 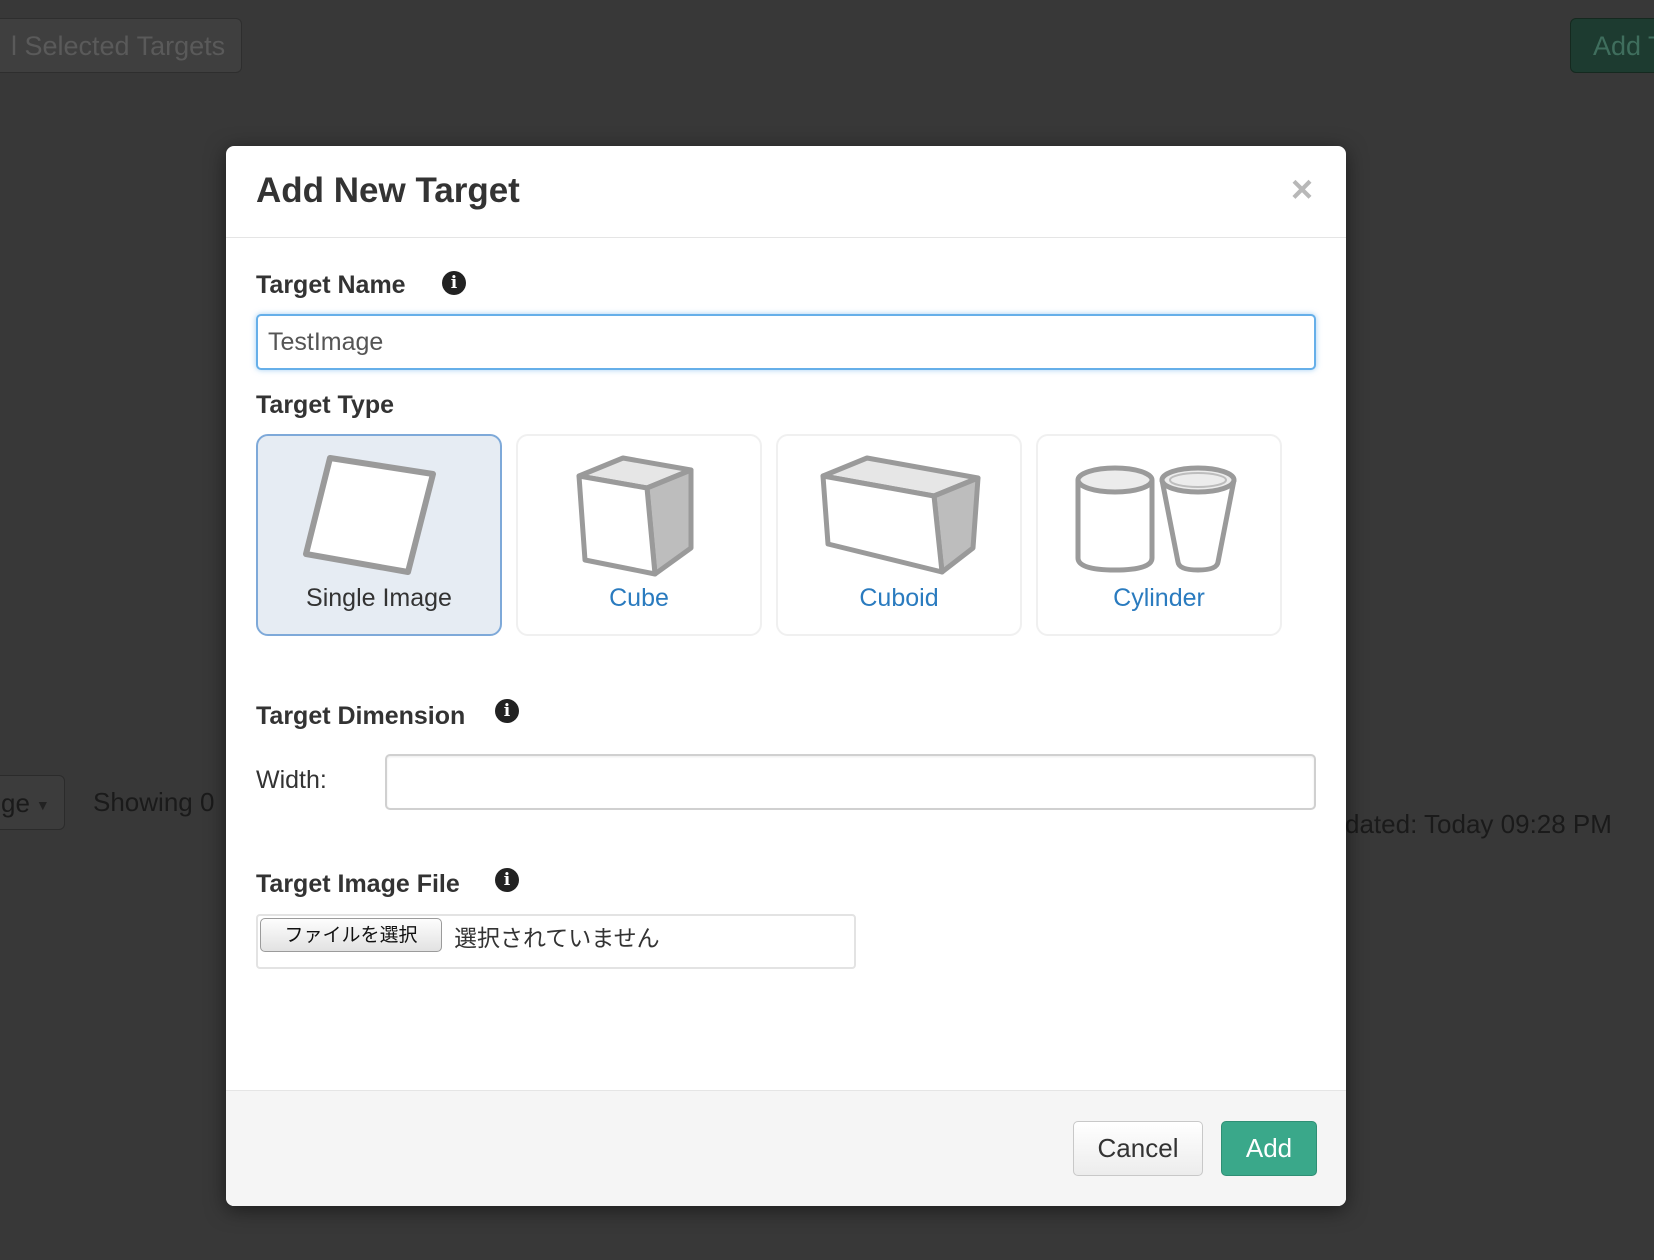 I want to click on target-type-cube: Cube, so click(x=639, y=535).